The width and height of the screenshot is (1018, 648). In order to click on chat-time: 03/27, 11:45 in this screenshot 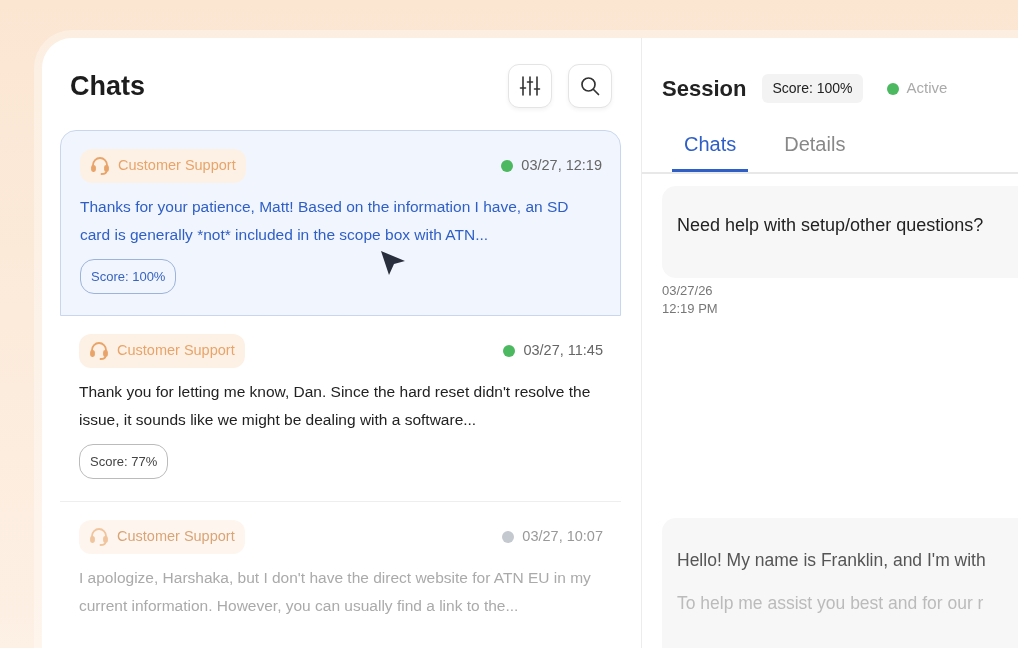, I will do `click(563, 350)`.